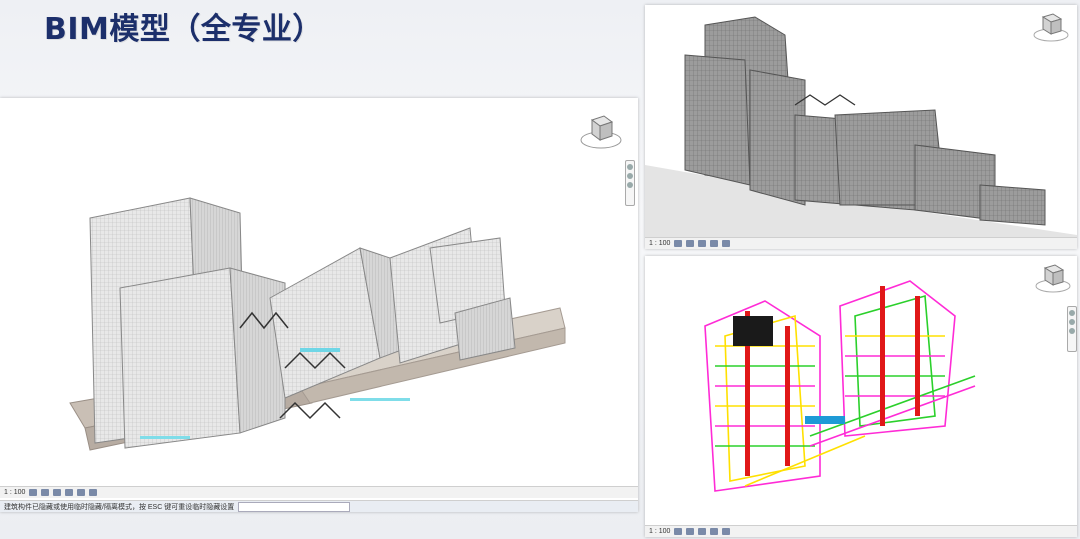 The height and width of the screenshot is (539, 1080). Describe the element at coordinates (840, 386) in the screenshot. I see `mep-model` at that location.